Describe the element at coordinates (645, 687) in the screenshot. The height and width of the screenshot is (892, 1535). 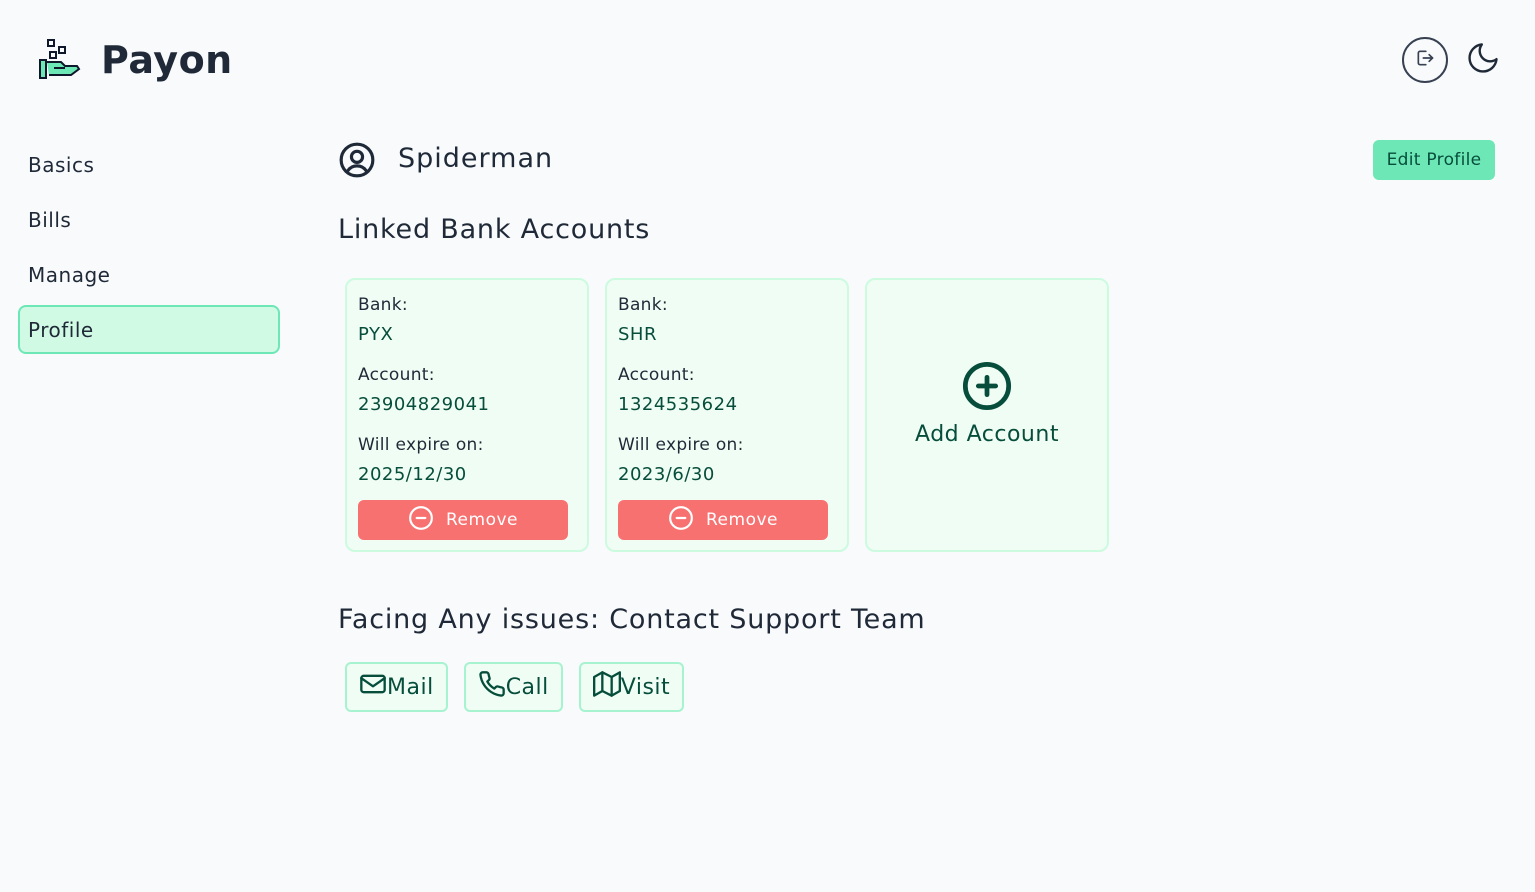
I see `visit-label: Visit` at that location.